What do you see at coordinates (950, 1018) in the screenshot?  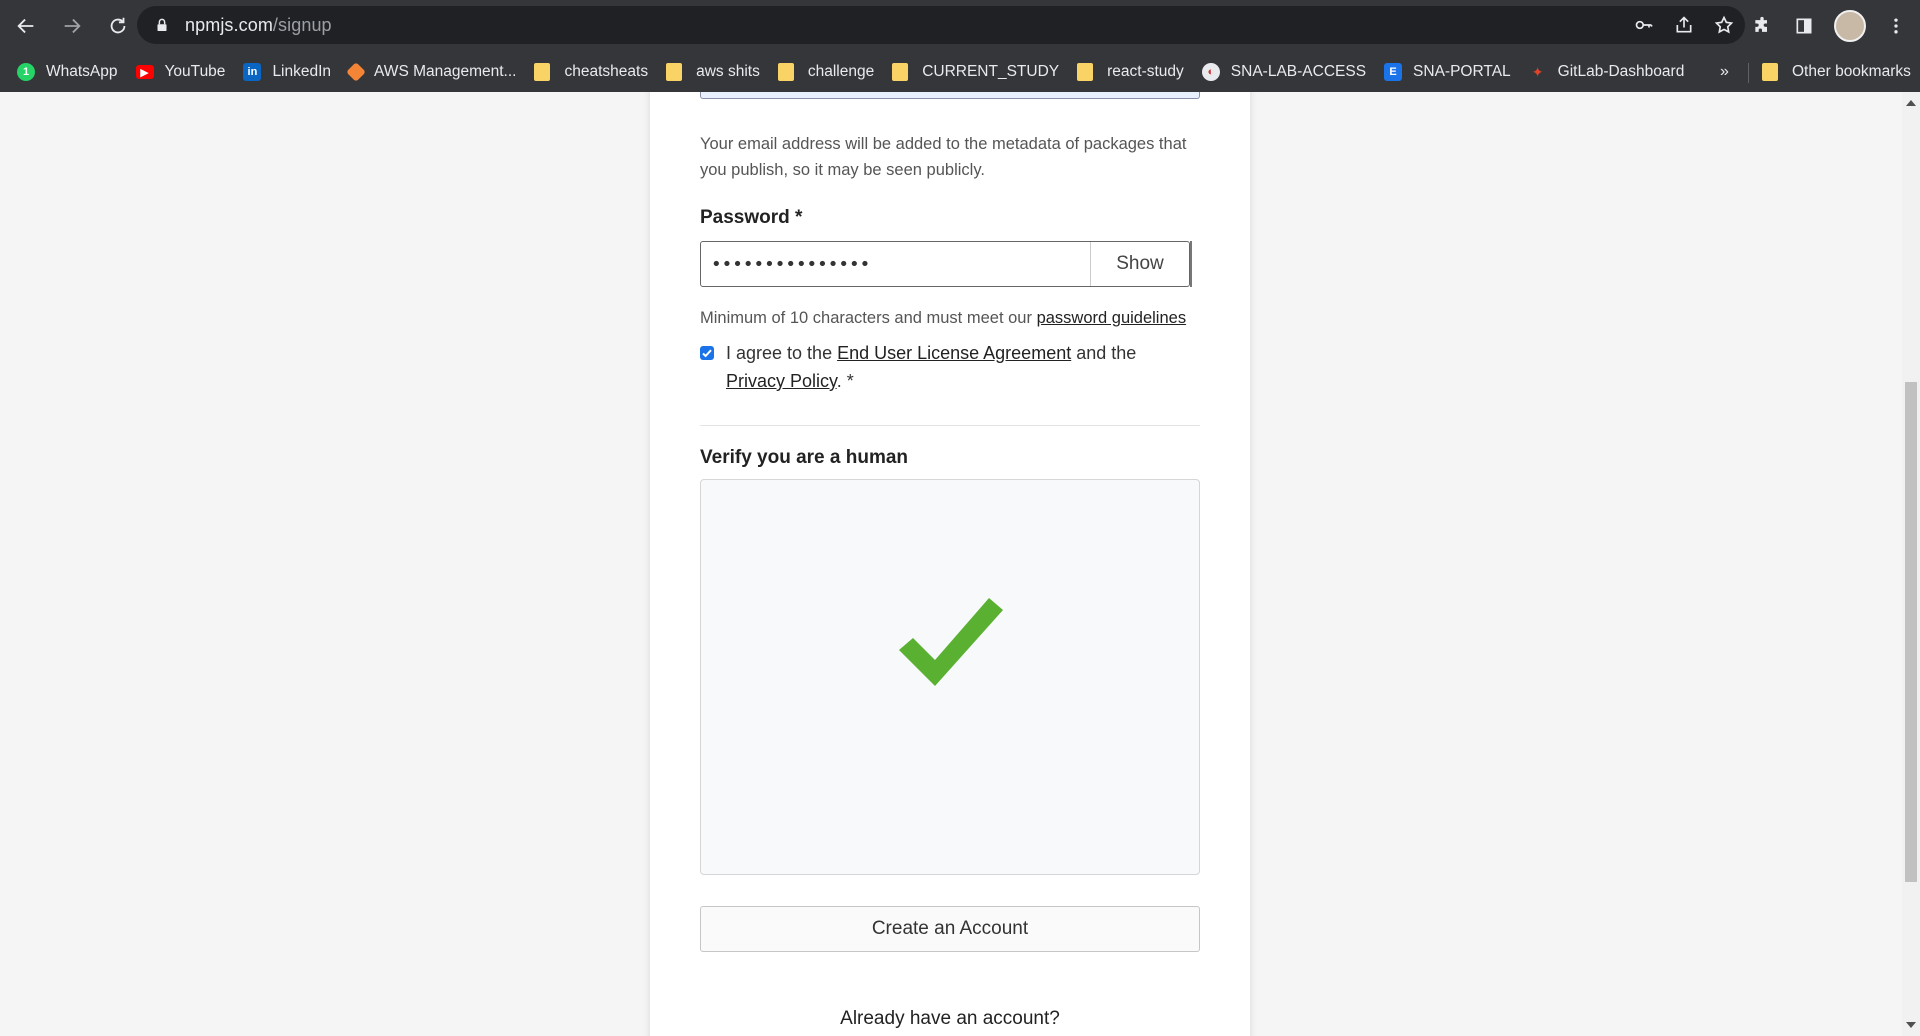 I see `already-have-account-text: Already have an account?` at bounding box center [950, 1018].